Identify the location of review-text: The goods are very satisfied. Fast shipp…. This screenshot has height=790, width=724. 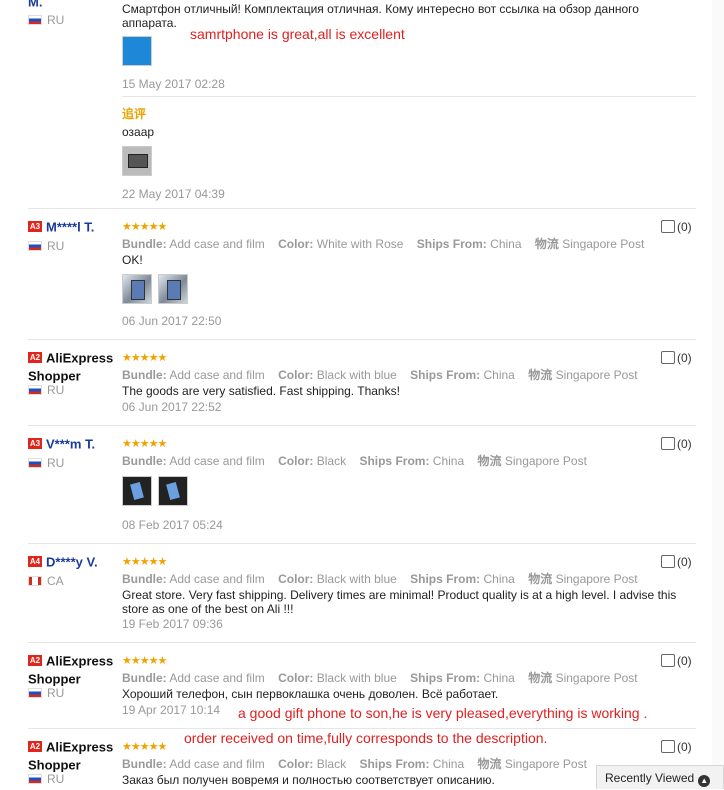
(261, 391).